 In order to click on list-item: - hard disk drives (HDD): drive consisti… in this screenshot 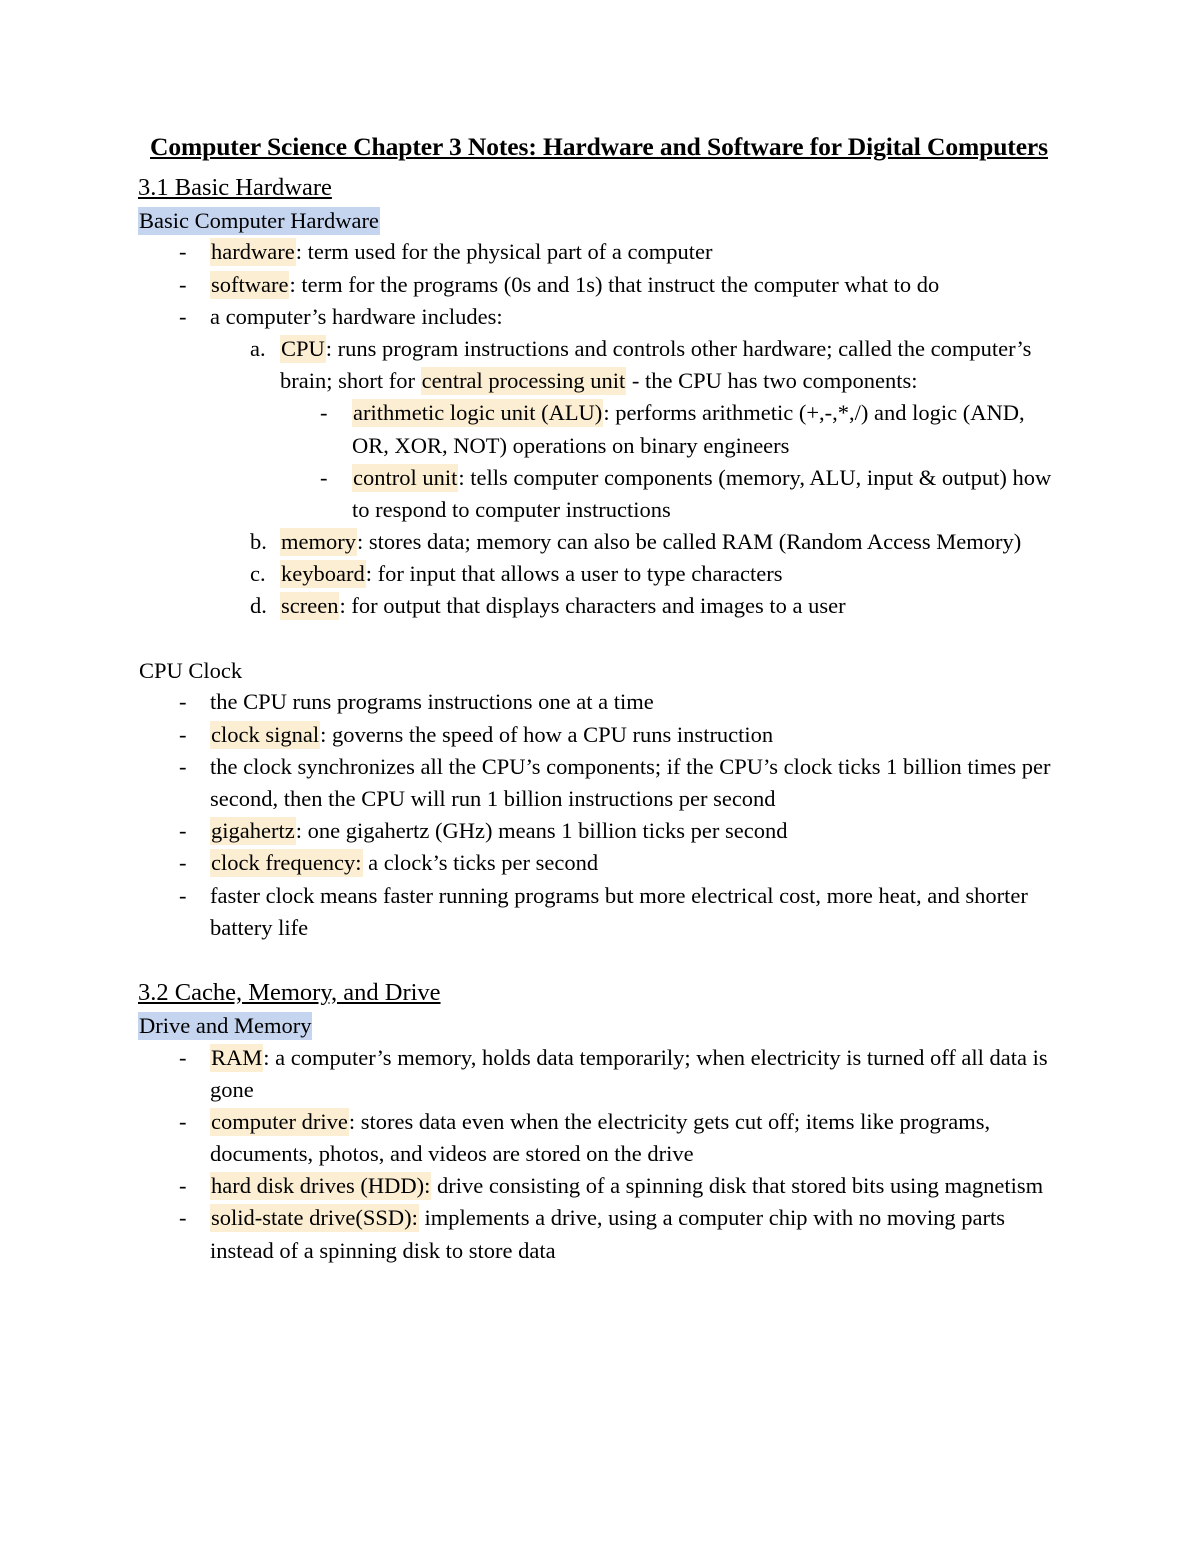, I will do `click(599, 1186)`.